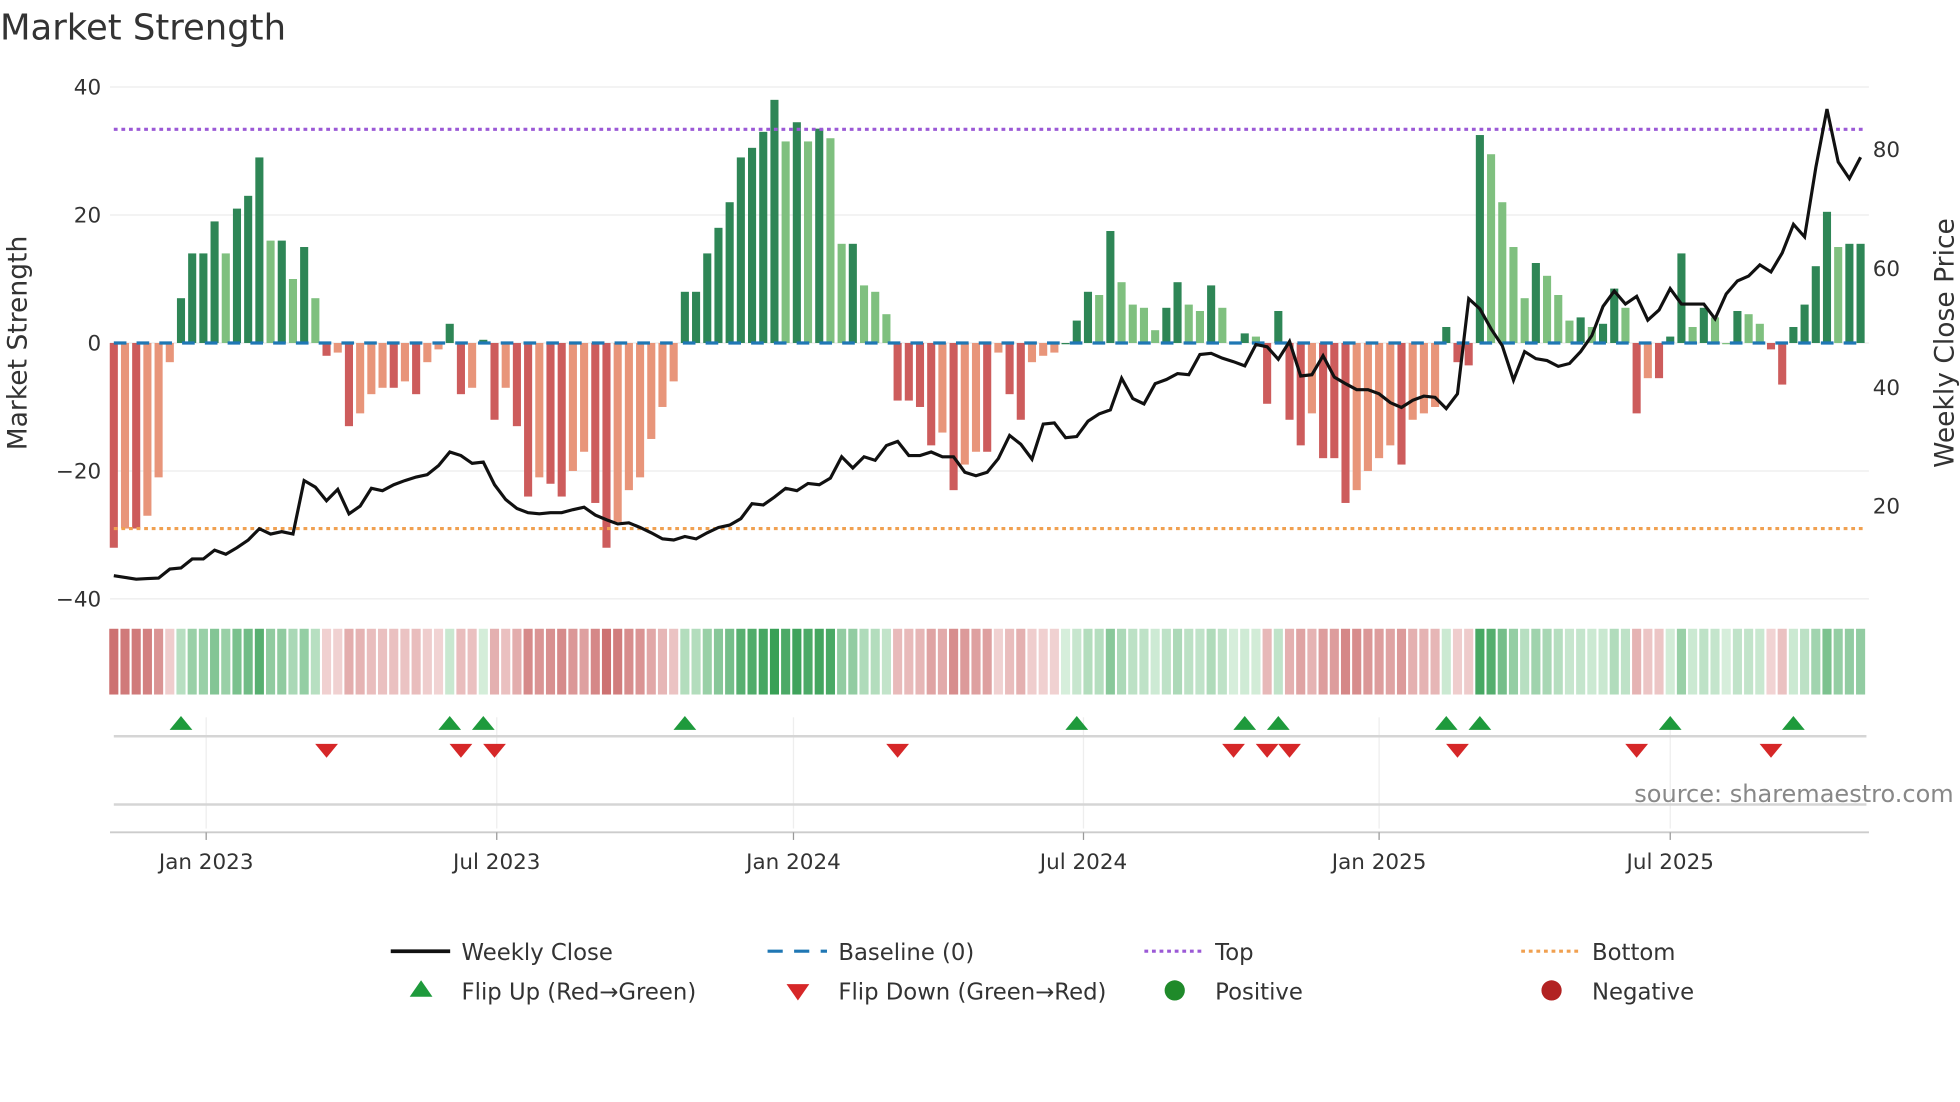  Describe the element at coordinates (579, 992) in the screenshot. I see `legend-label: Flip Up (Red→Green)` at that location.